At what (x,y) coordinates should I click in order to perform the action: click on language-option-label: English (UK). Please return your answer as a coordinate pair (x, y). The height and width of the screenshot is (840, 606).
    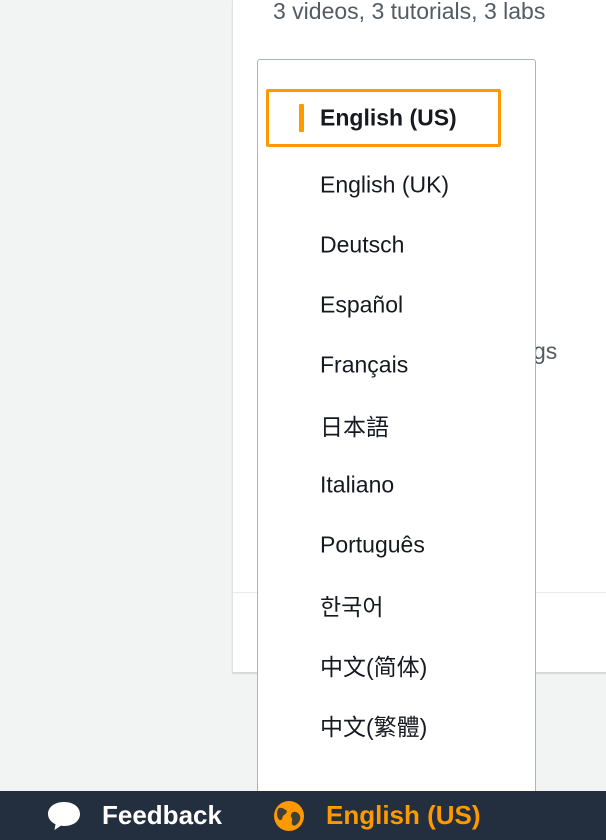
    Looking at the image, I should click on (385, 184).